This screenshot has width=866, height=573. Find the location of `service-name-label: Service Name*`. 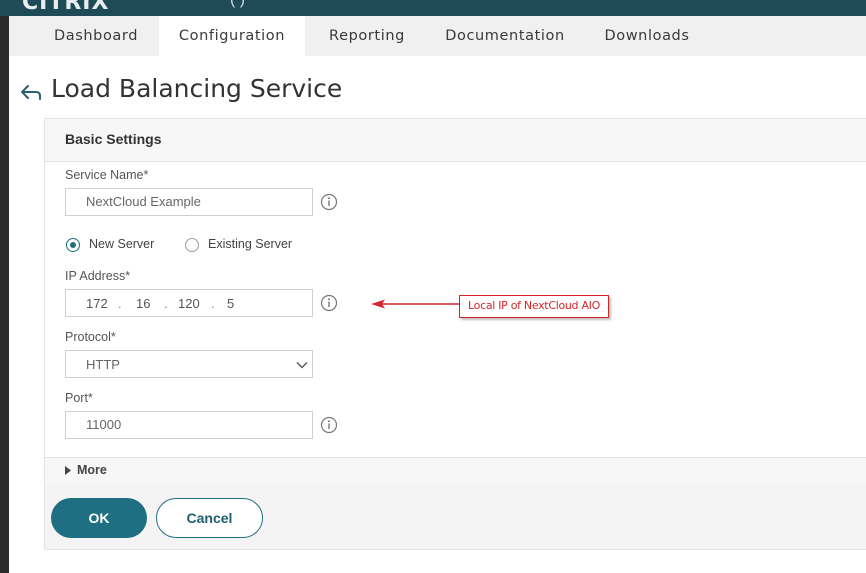

service-name-label: Service Name* is located at coordinates (107, 175).